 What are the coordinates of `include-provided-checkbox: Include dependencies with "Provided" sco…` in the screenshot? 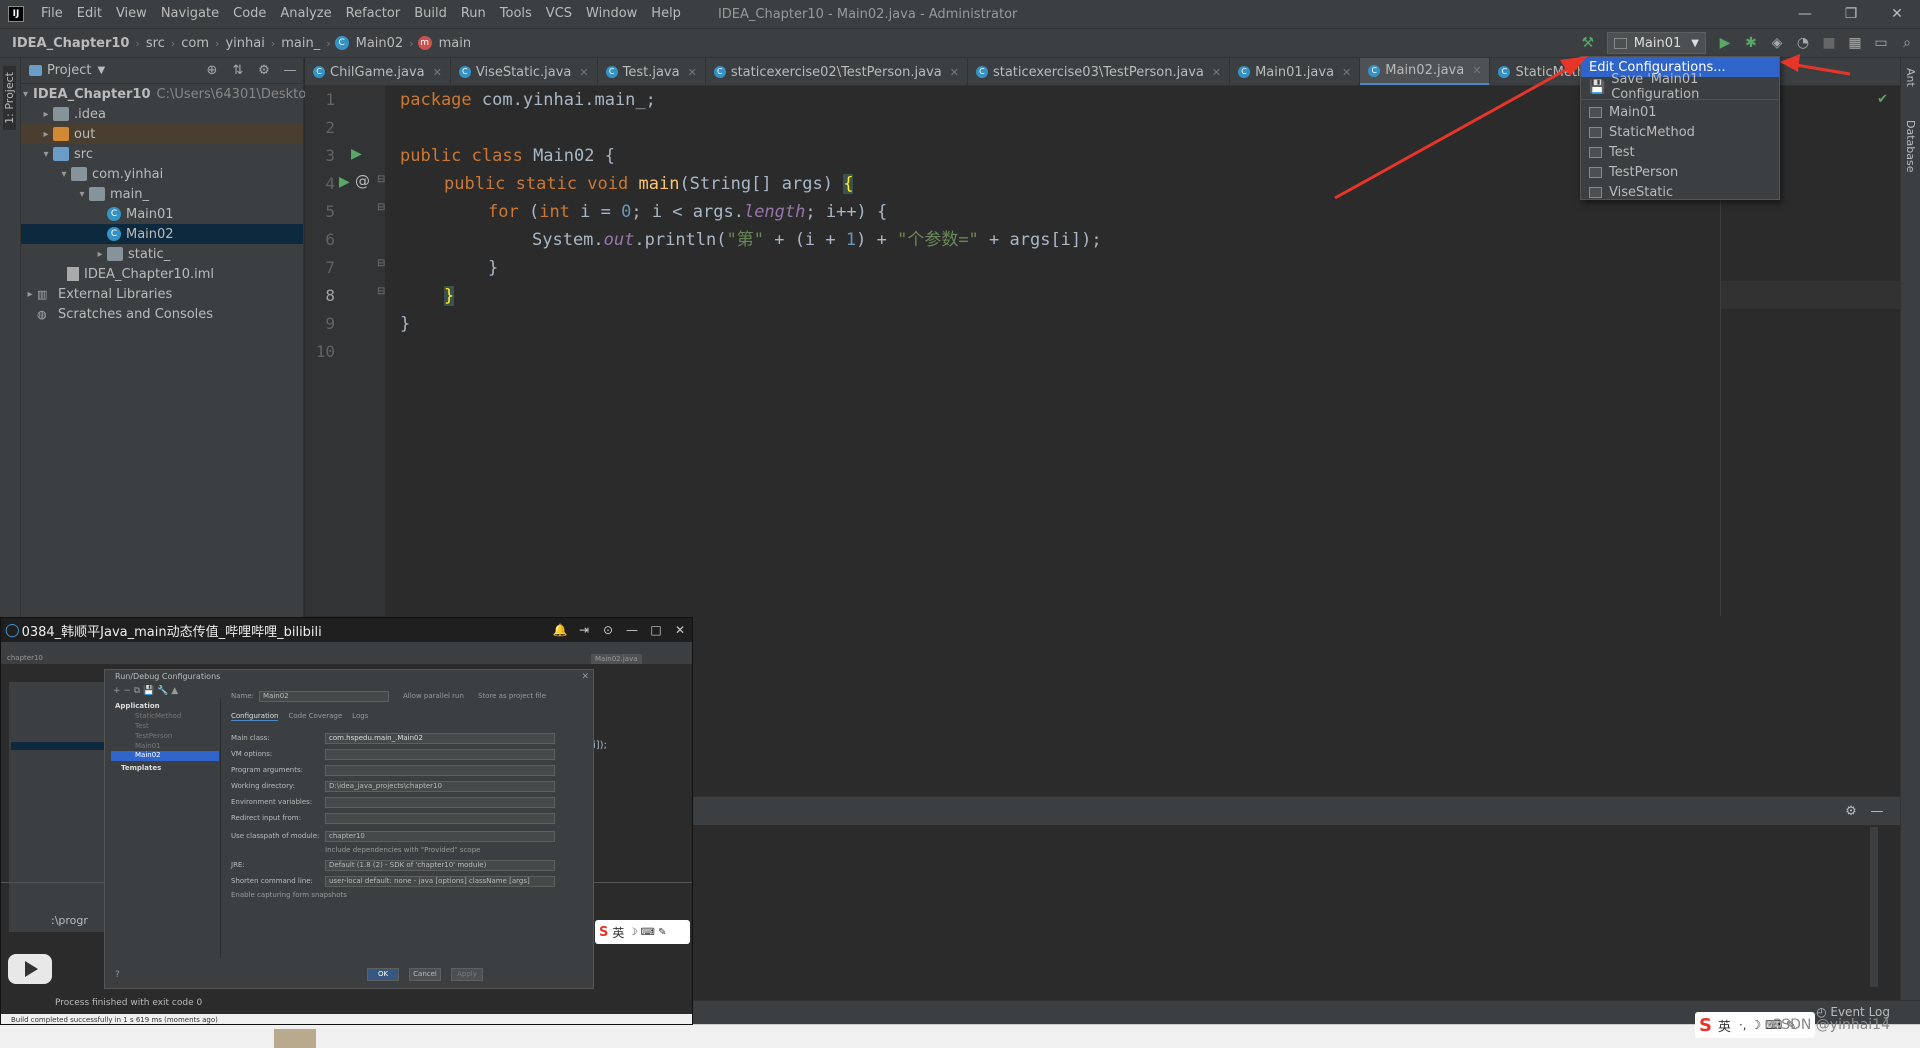 It's located at (402, 850).